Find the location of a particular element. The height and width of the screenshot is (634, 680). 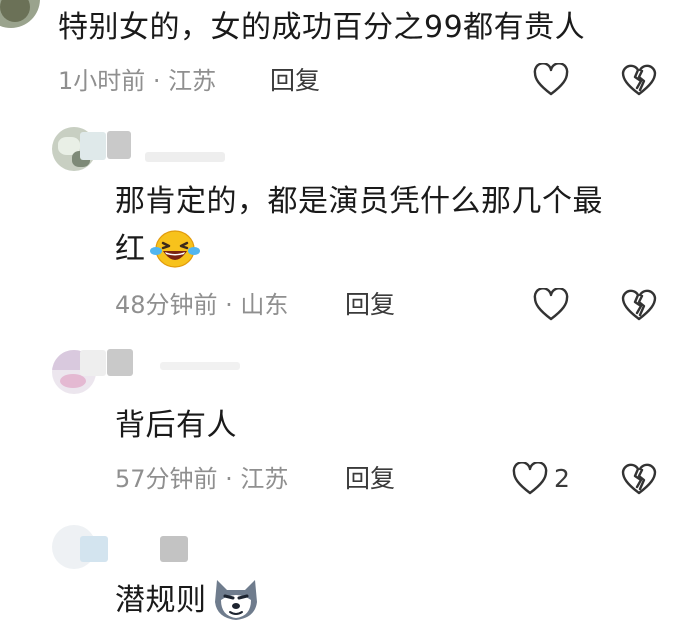

comment-text: 背后有人 is located at coordinates (176, 425).